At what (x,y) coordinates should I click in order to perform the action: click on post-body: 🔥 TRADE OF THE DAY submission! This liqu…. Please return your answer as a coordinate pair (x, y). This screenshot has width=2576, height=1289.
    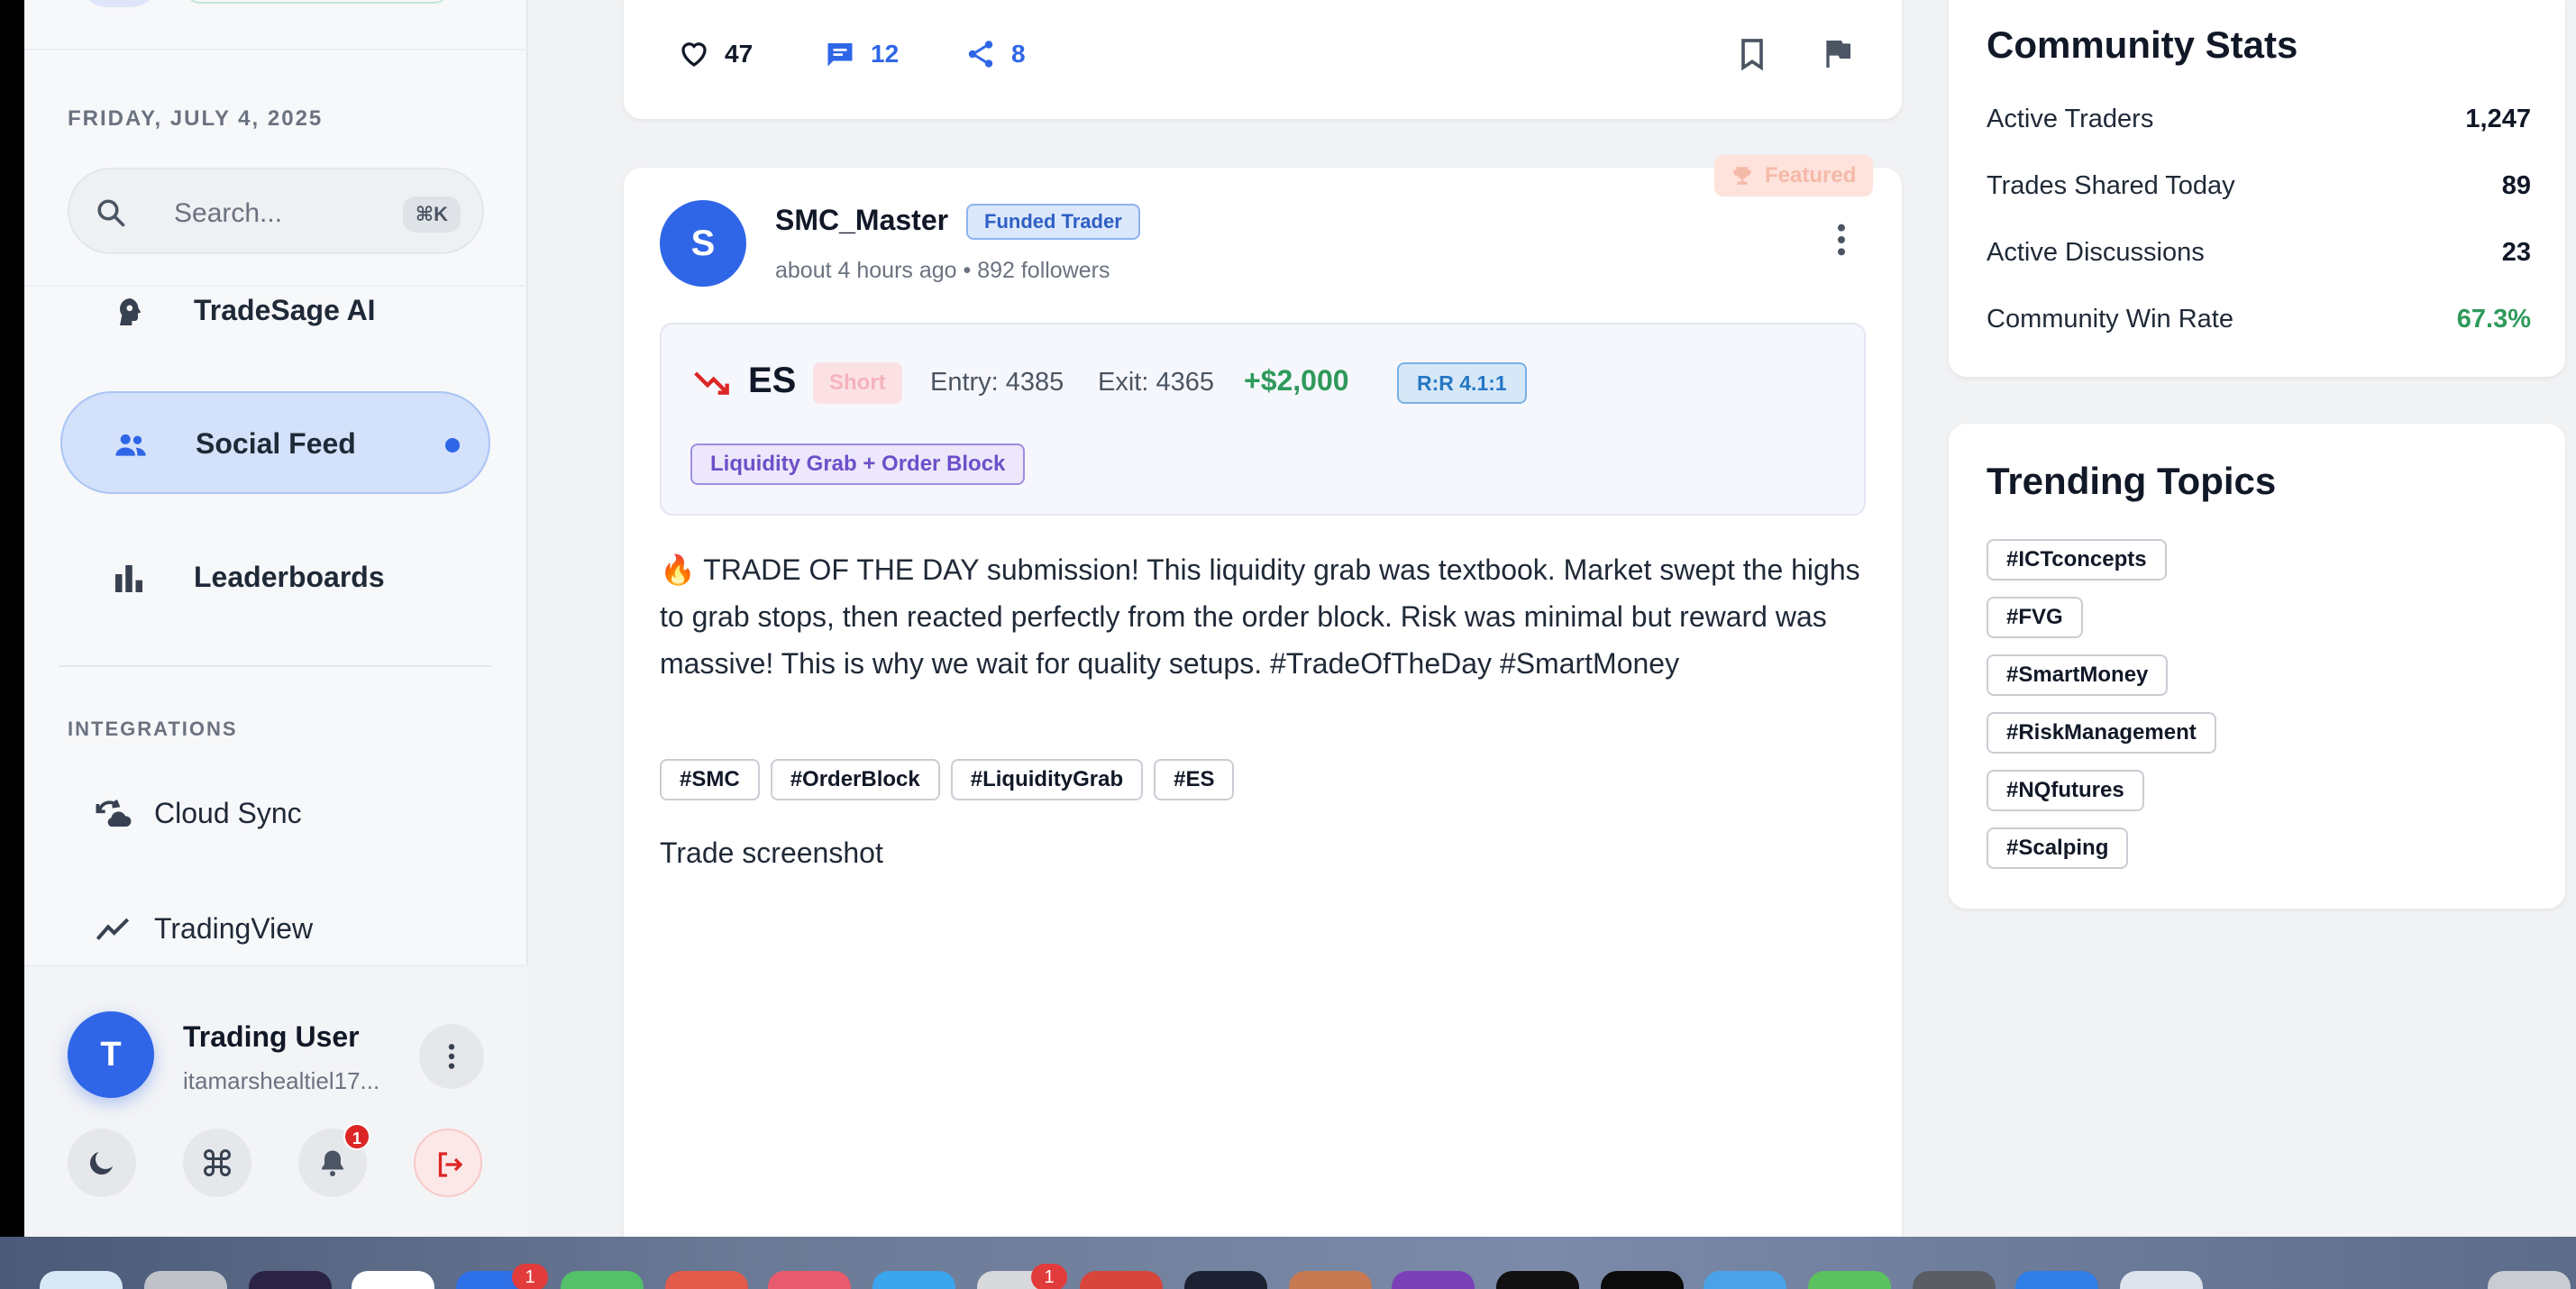
    Looking at the image, I should click on (1260, 616).